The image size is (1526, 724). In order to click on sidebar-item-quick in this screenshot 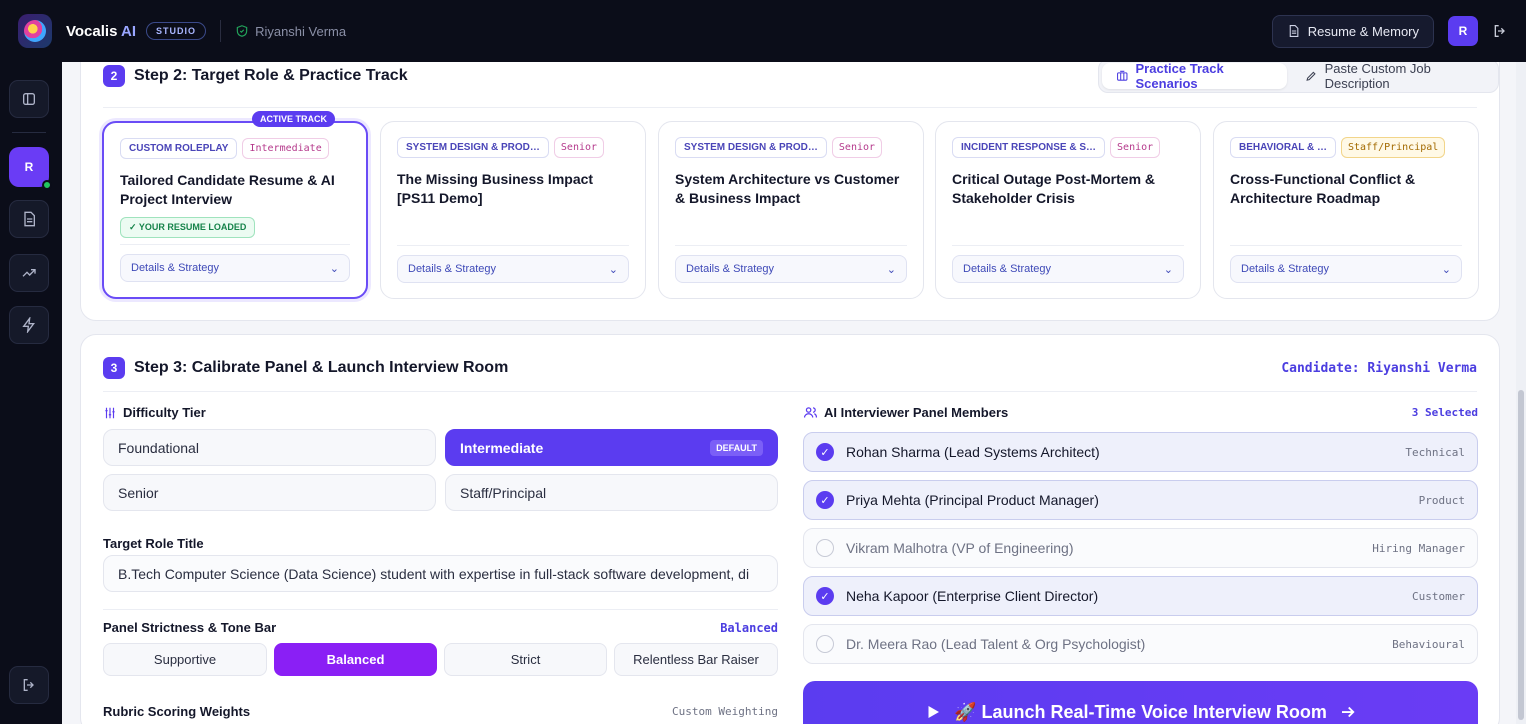, I will do `click(29, 325)`.